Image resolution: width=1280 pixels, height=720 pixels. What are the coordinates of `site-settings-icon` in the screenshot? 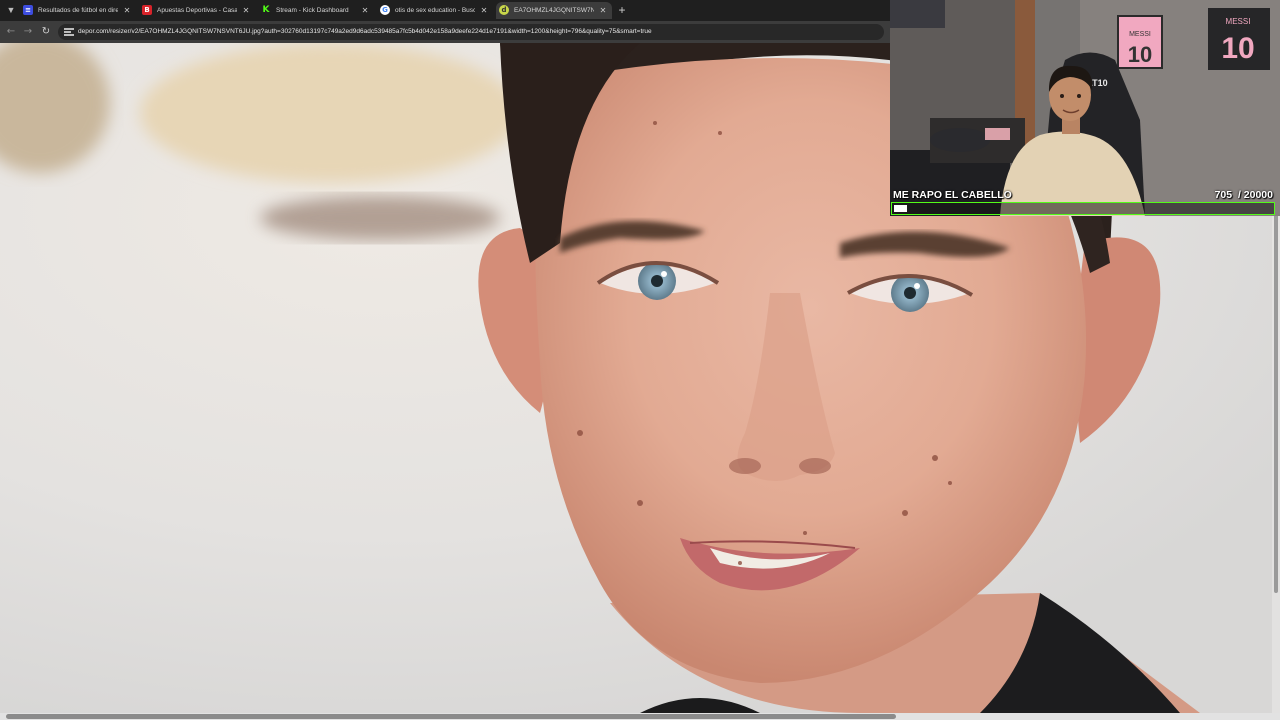 It's located at (69, 32).